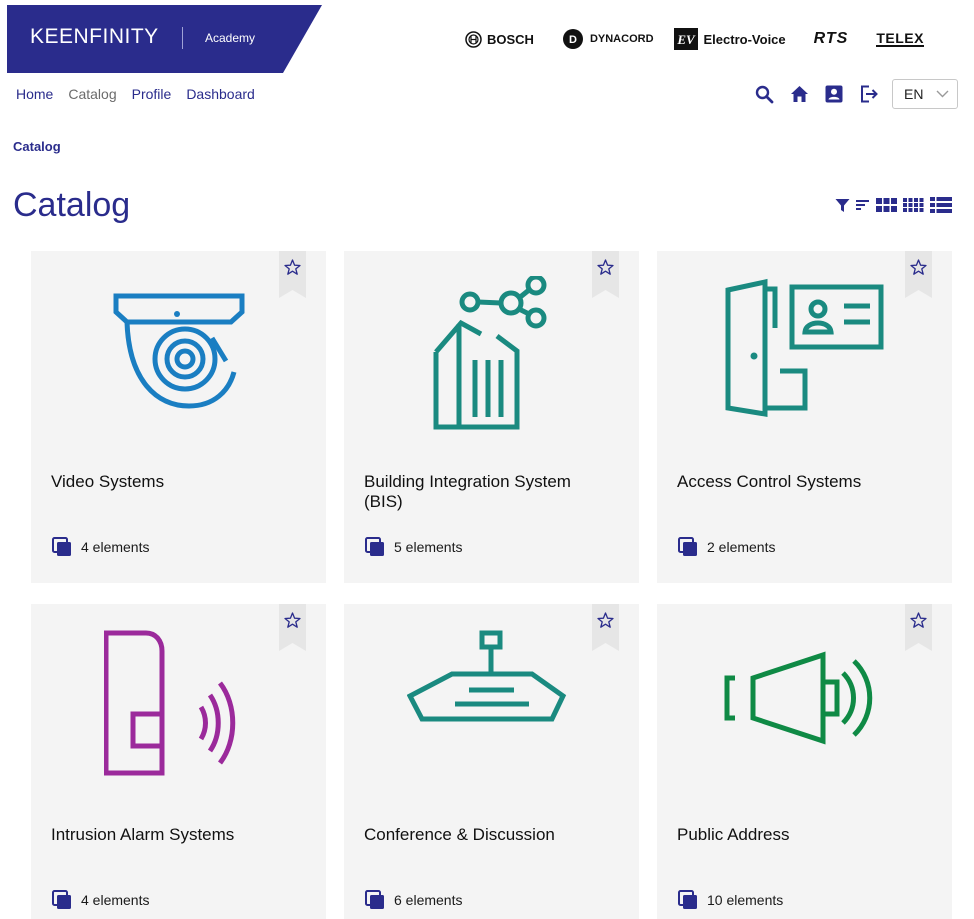  Describe the element at coordinates (799, 94) in the screenshot. I see `home-icon` at that location.